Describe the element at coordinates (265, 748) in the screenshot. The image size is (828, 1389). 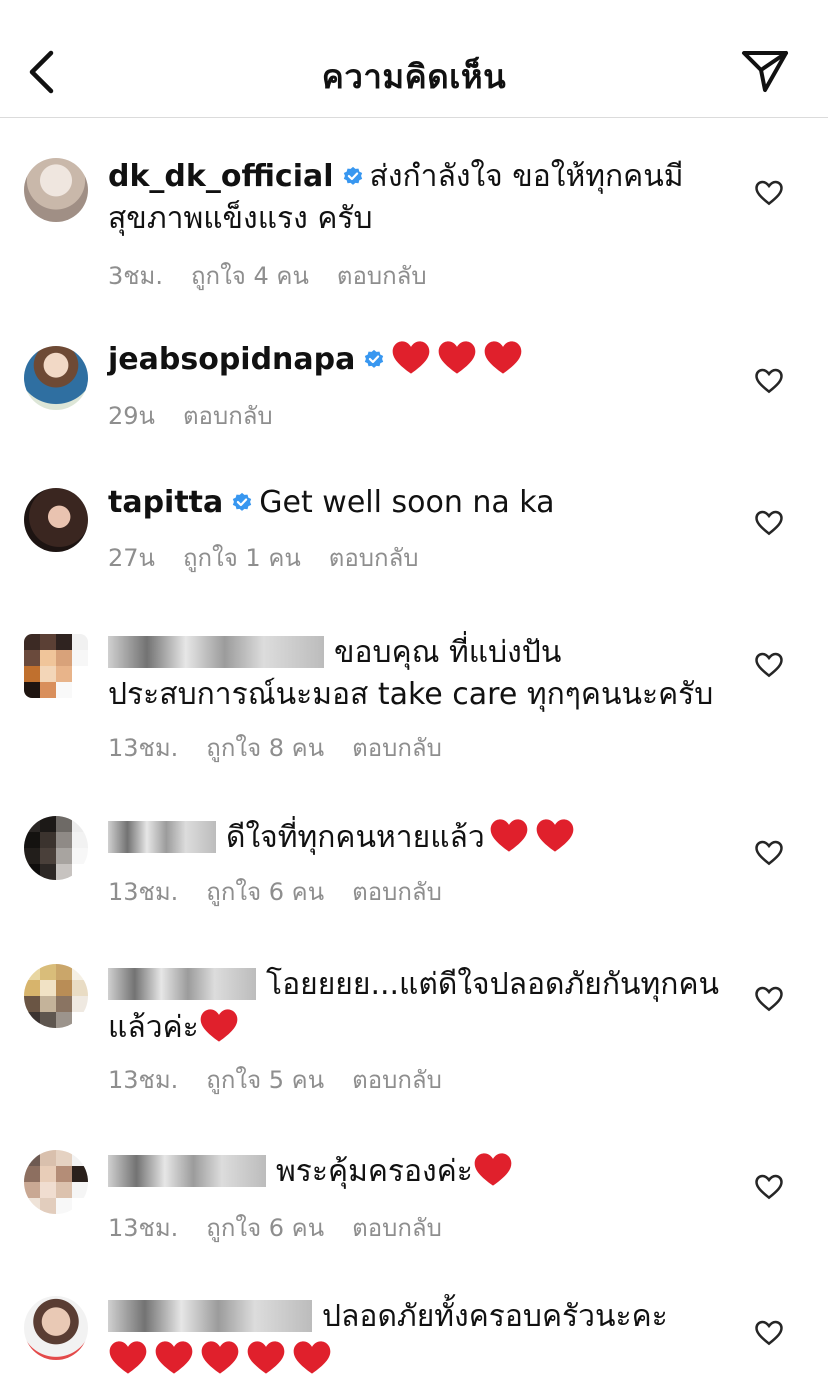
I see `comment-likes: ถูกใจ 8 คน` at that location.